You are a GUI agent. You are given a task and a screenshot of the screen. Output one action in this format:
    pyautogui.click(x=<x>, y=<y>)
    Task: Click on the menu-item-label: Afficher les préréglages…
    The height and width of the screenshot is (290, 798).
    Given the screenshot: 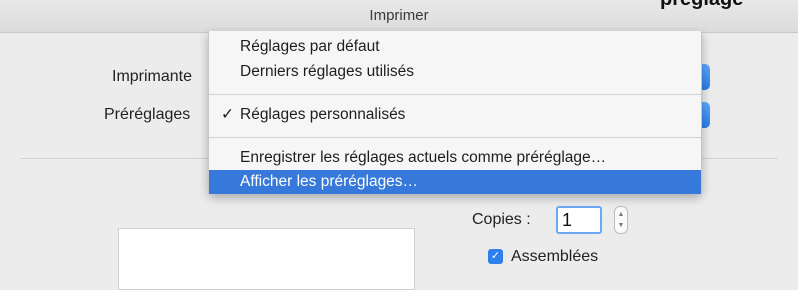 What is the action you would take?
    pyautogui.click(x=329, y=181)
    